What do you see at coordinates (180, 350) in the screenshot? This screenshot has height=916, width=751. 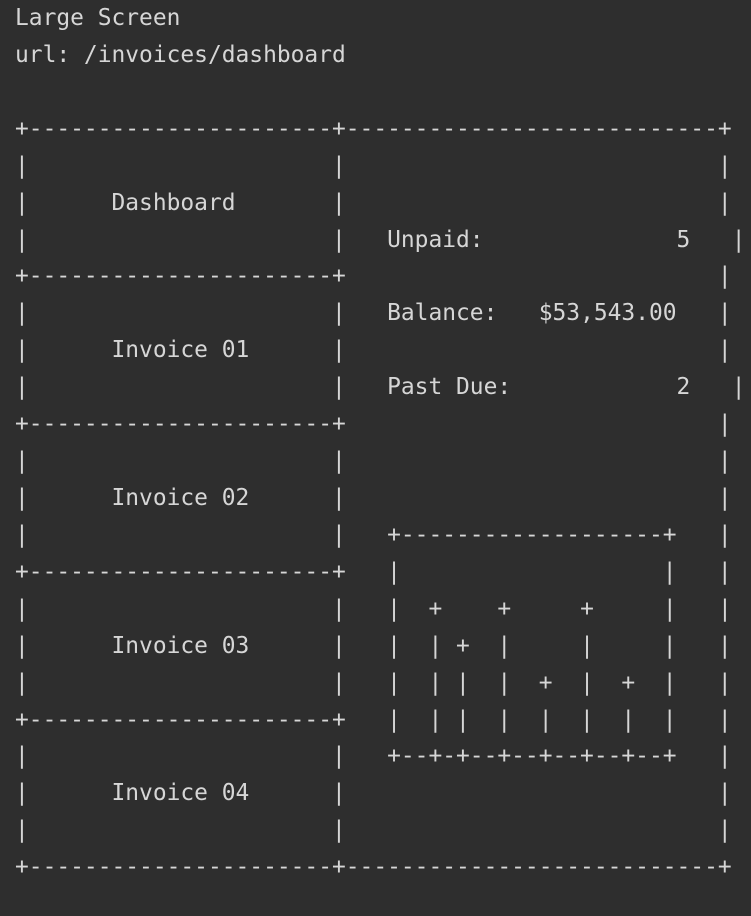 I see `sidebar-item-invoice-01: Invoice 01` at bounding box center [180, 350].